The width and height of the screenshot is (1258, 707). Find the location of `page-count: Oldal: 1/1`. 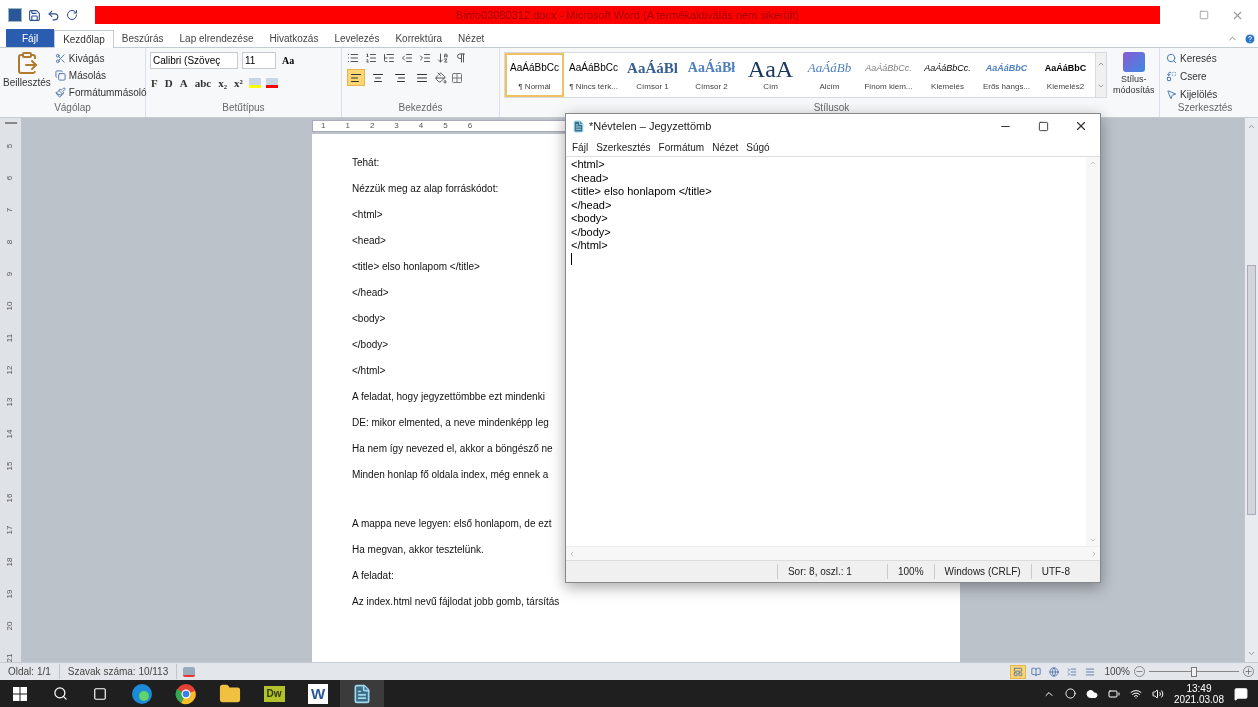

page-count: Oldal: 1/1 is located at coordinates (30, 671).